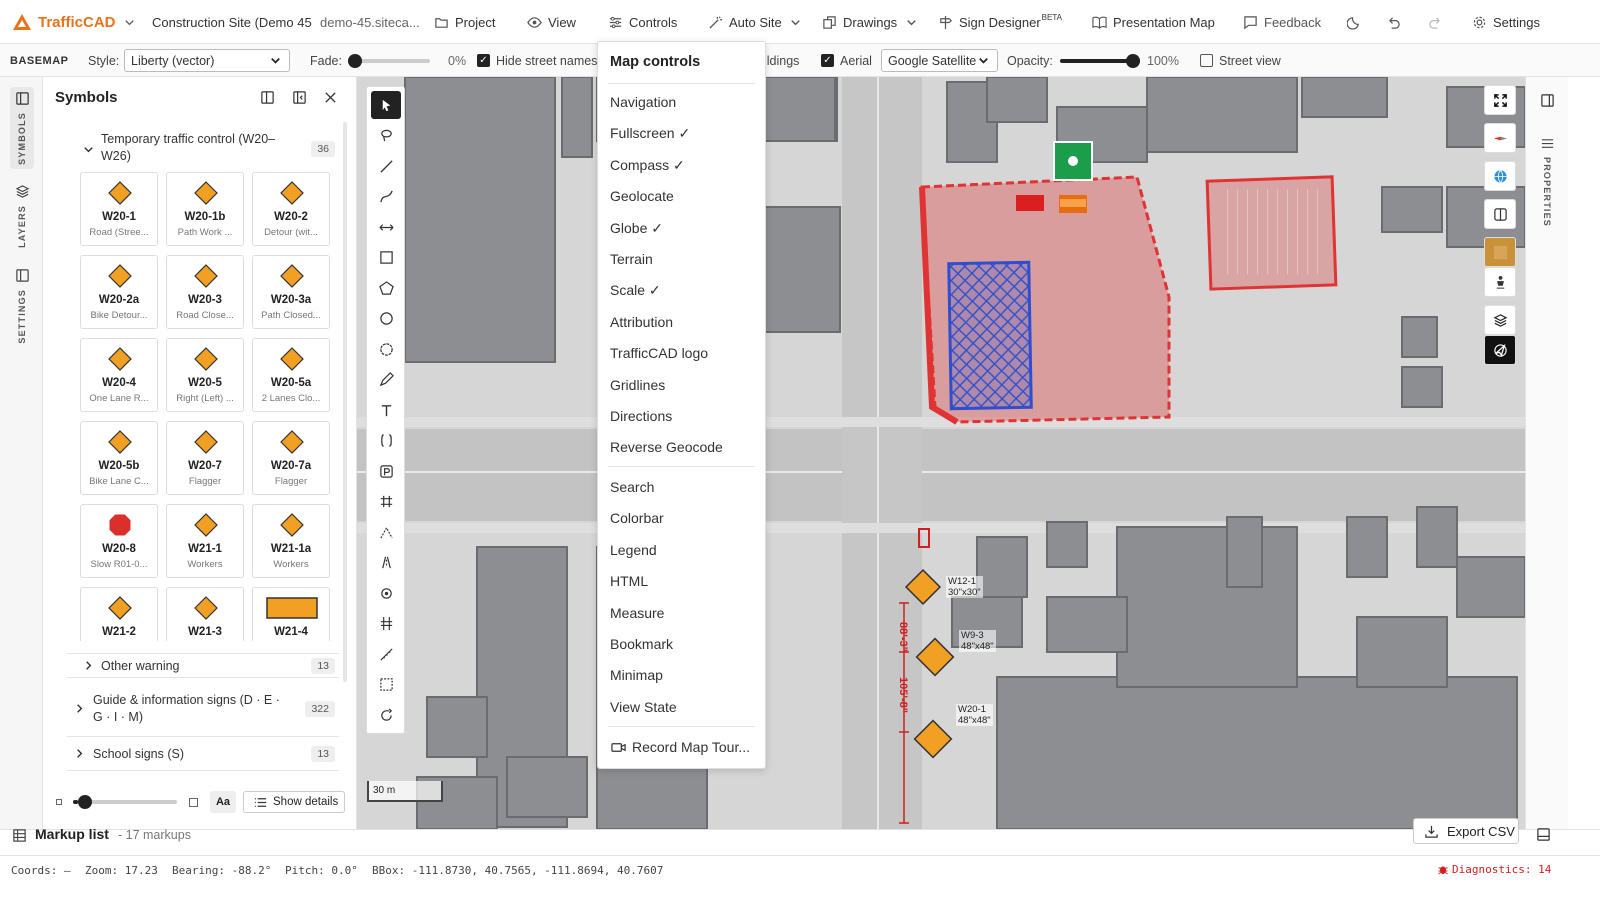  I want to click on style-select: Liberty (vector), so click(207, 60).